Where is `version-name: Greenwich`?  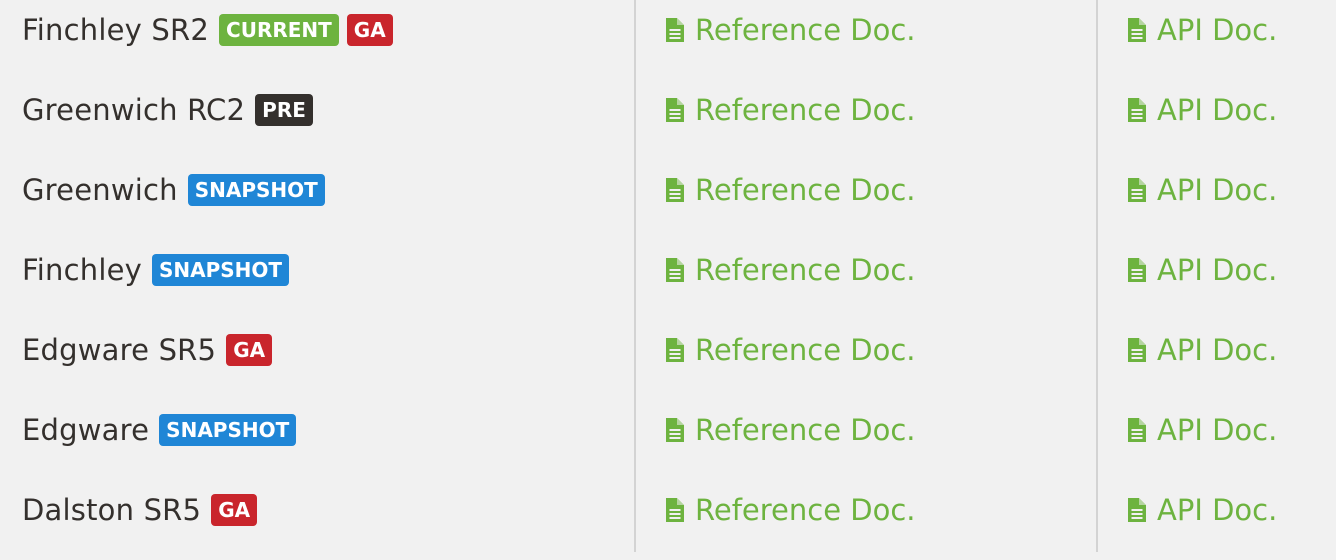
version-name: Greenwich is located at coordinates (100, 190).